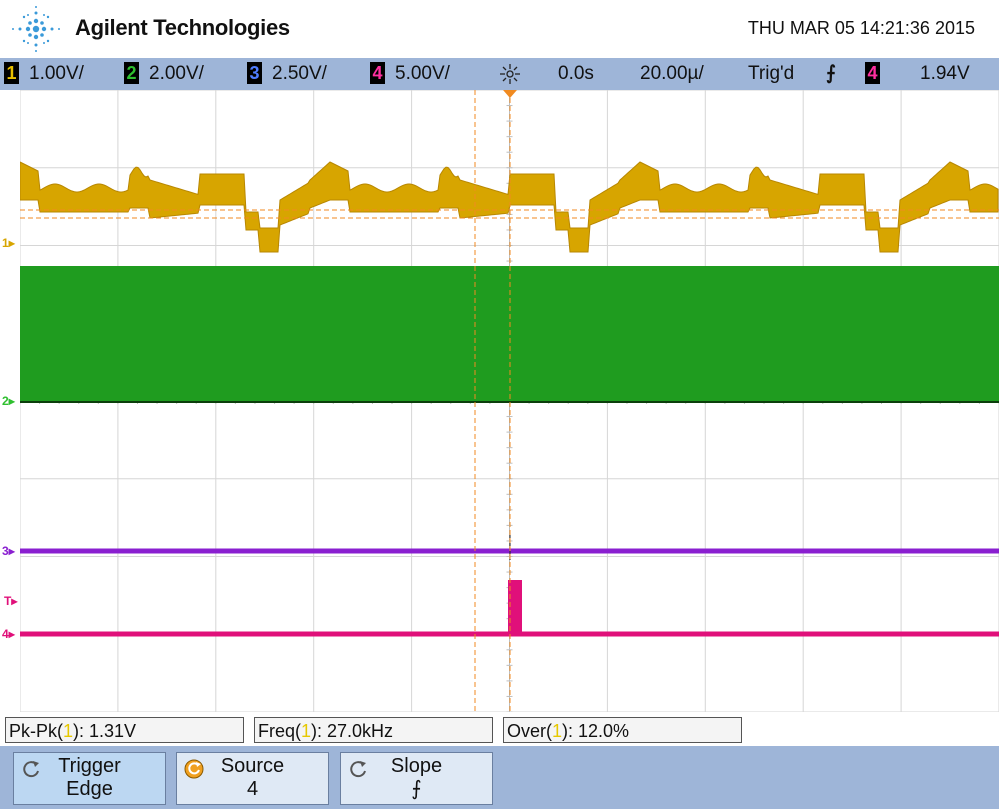 This screenshot has height=809, width=999. What do you see at coordinates (287, 74) in the screenshot?
I see `channel-3-scale: 3 2.50V/` at bounding box center [287, 74].